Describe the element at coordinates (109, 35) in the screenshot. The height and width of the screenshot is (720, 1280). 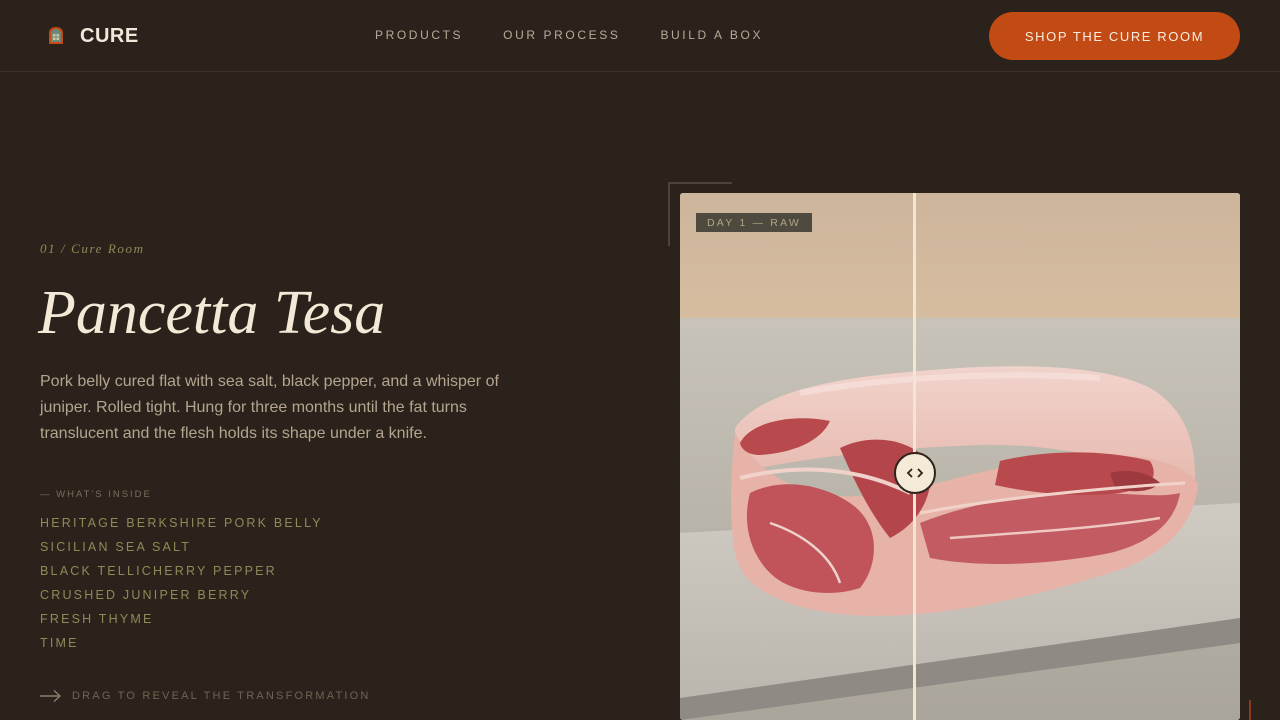
I see `logo-text: CURE` at that location.